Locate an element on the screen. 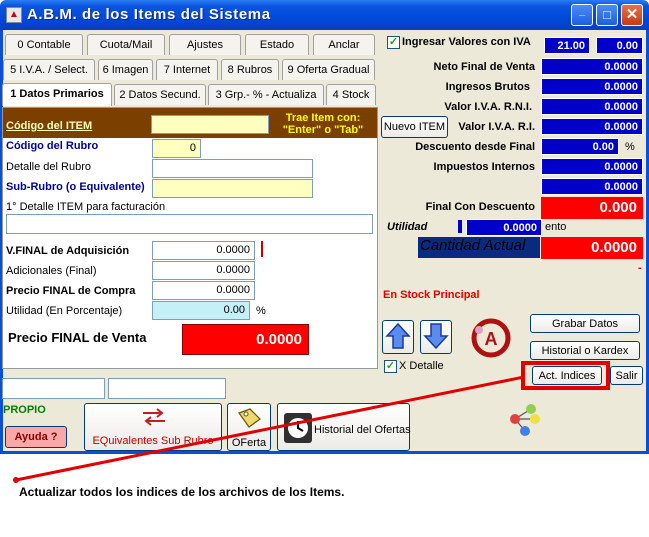 The image size is (649, 537). tab-ajustes: Ajustes is located at coordinates (205, 44).